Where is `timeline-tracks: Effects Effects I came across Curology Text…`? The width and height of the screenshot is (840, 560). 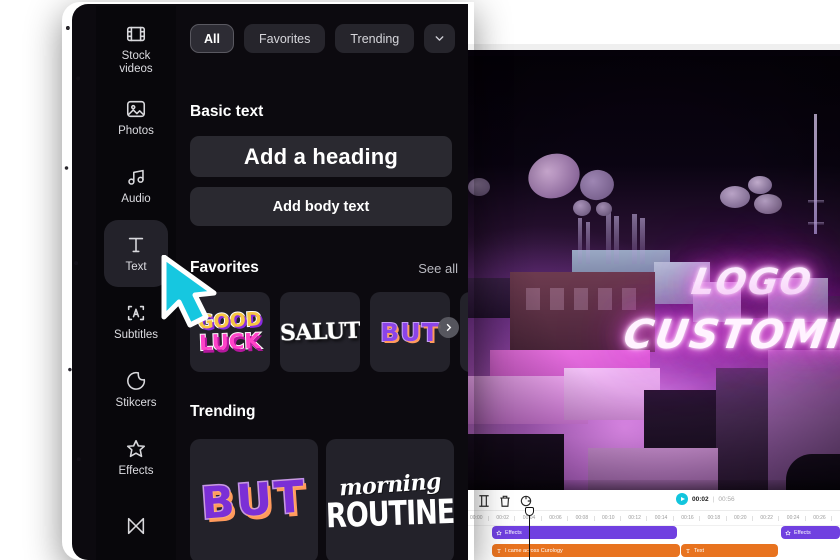
timeline-tracks: Effects Effects I came across Curology Text… is located at coordinates (654, 543).